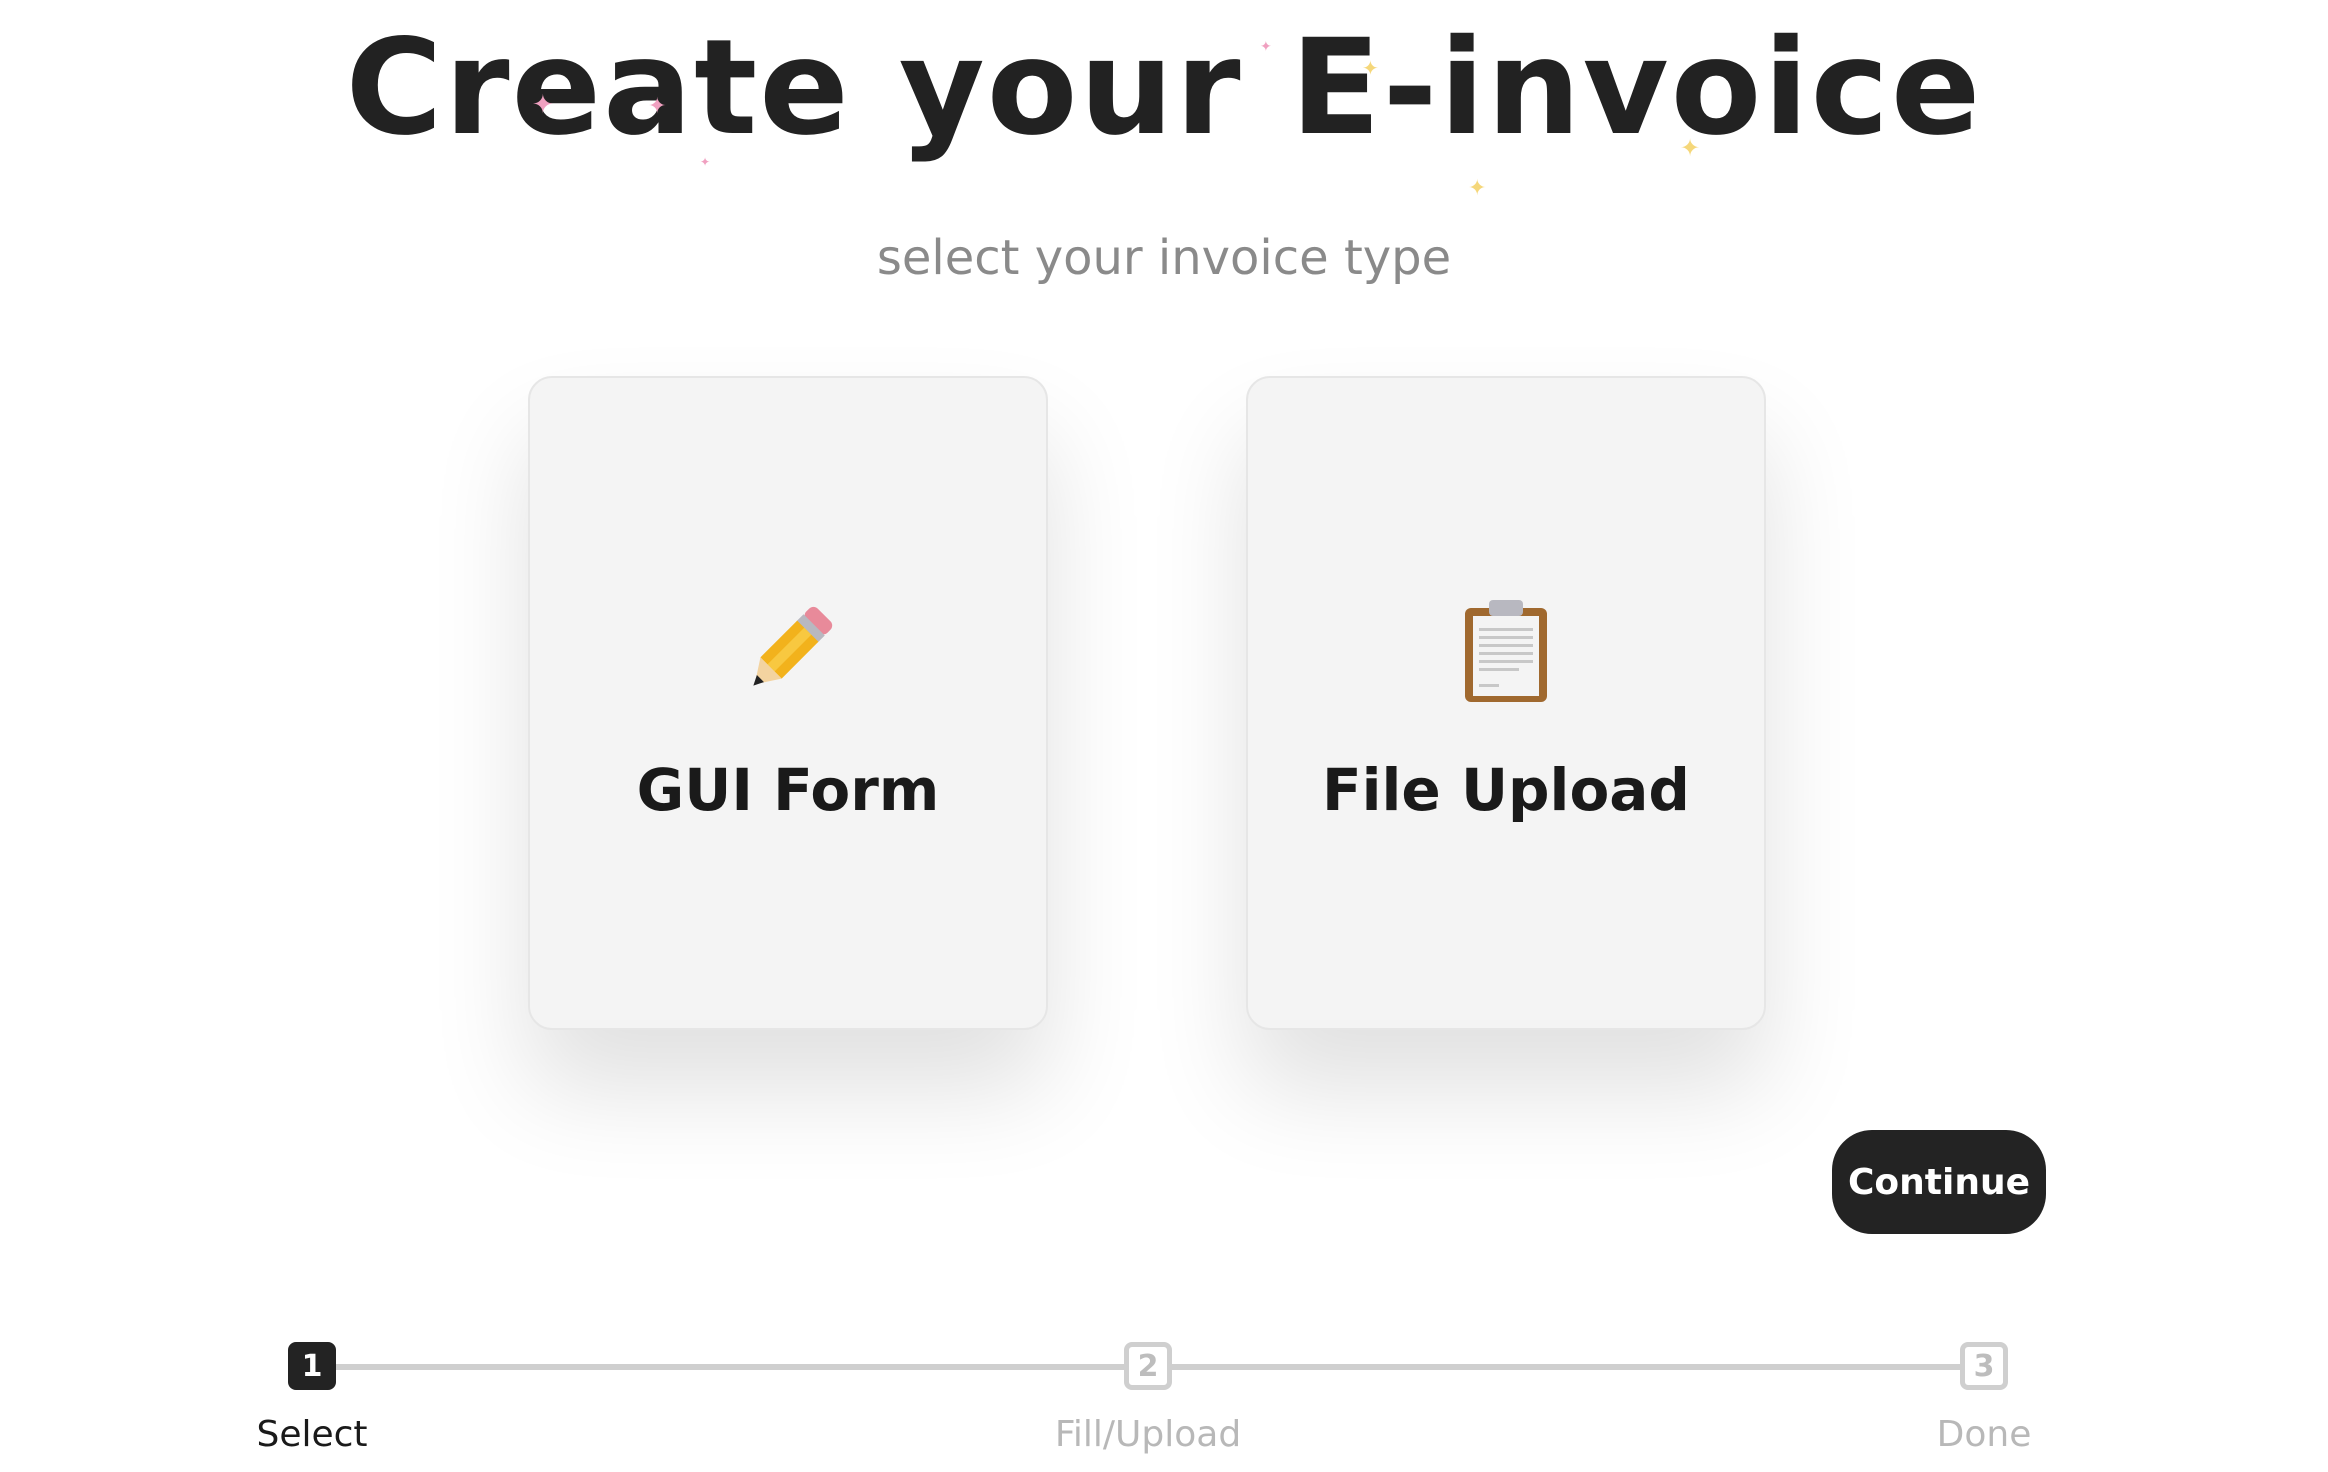 This screenshot has width=2328, height=1472. What do you see at coordinates (788, 651) in the screenshot?
I see `pencil-icon` at bounding box center [788, 651].